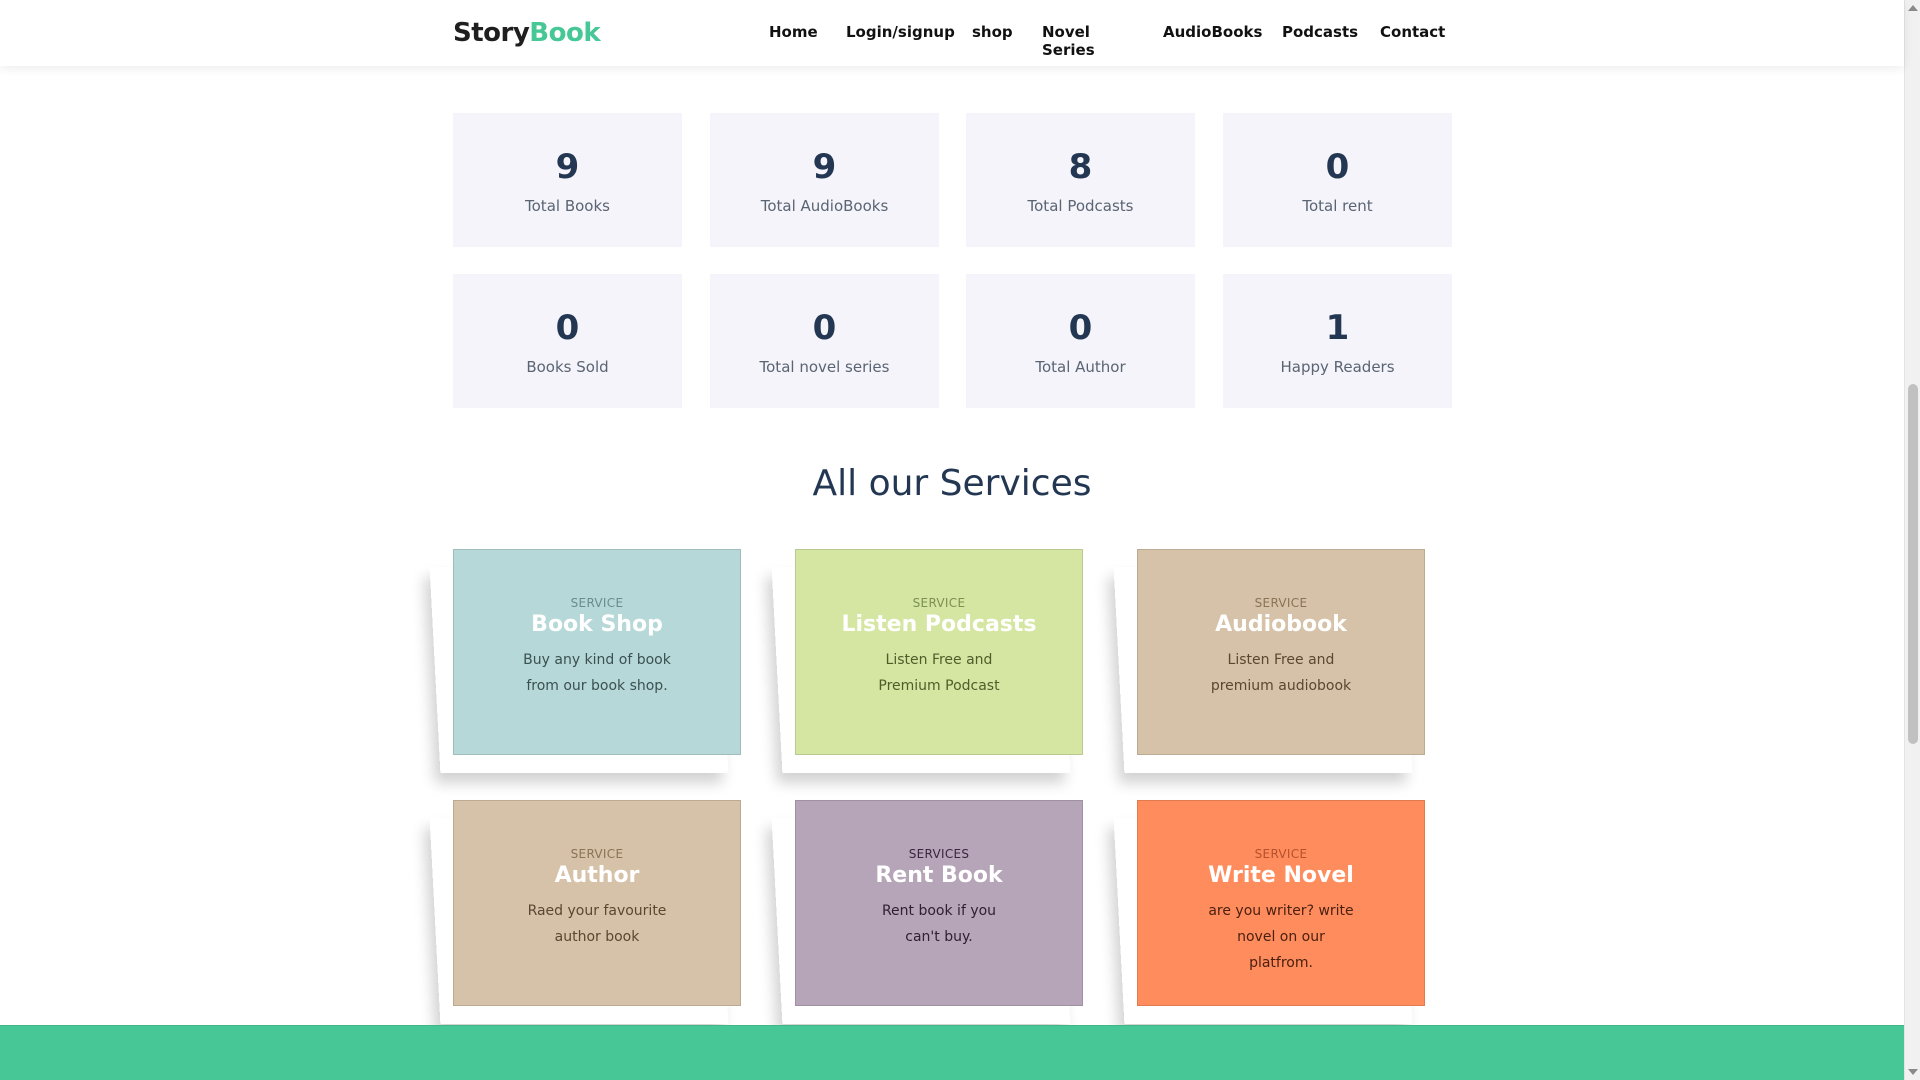 This screenshot has width=1920, height=1080. Describe the element at coordinates (824, 367) in the screenshot. I see `stat-label: Total novel series` at that location.